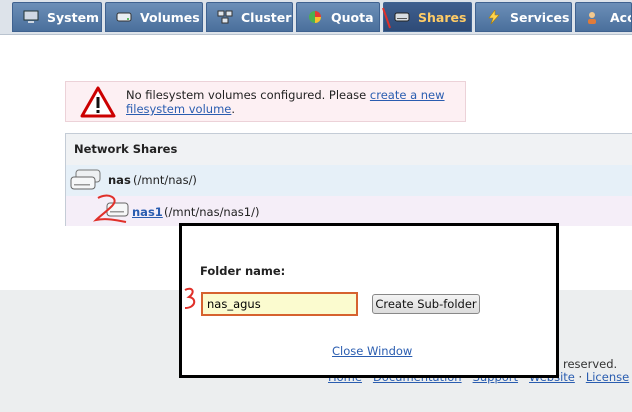 Image resolution: width=632 pixels, height=412 pixels. I want to click on tab-label: Acco, so click(620, 17).